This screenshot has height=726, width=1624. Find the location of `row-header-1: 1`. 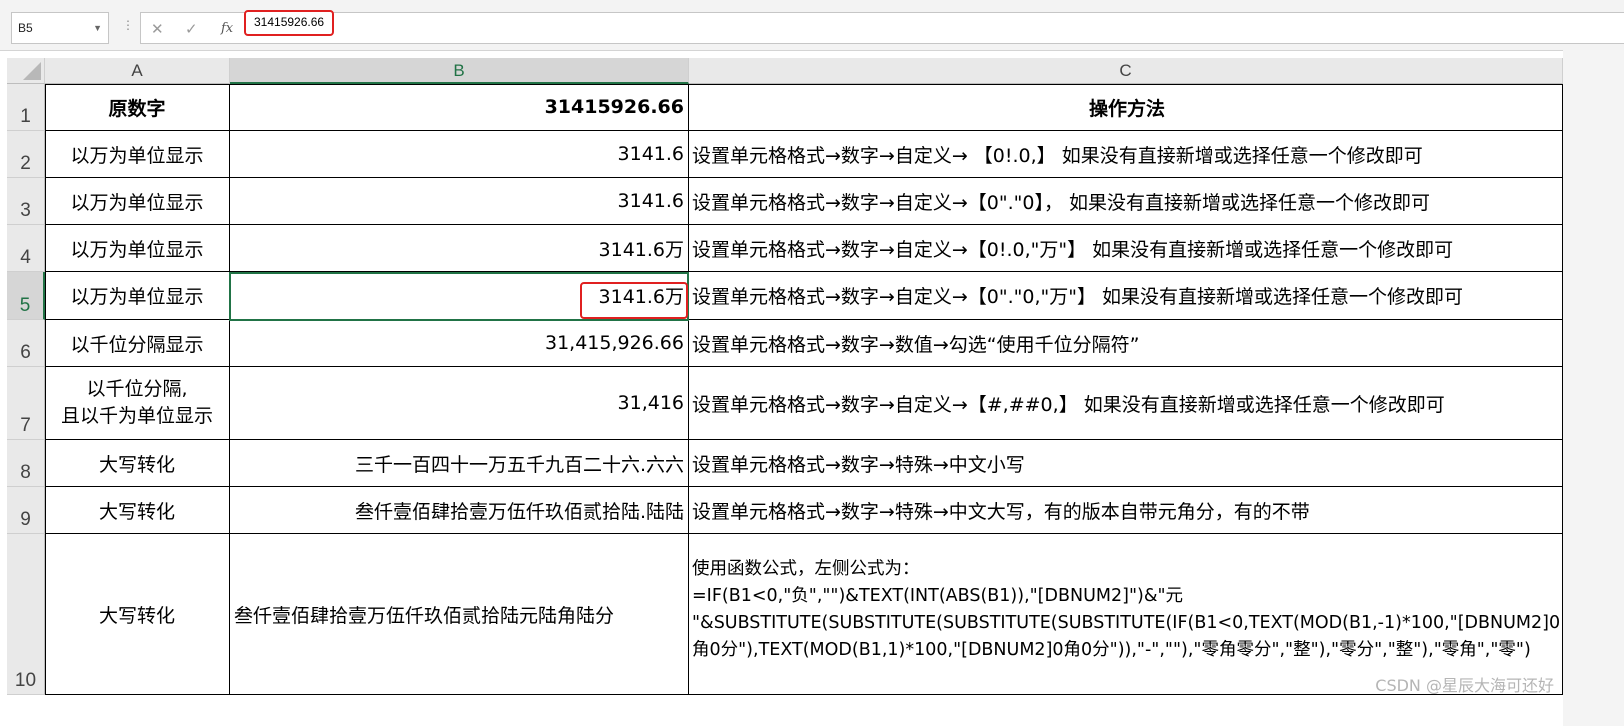

row-header-1: 1 is located at coordinates (26, 107).